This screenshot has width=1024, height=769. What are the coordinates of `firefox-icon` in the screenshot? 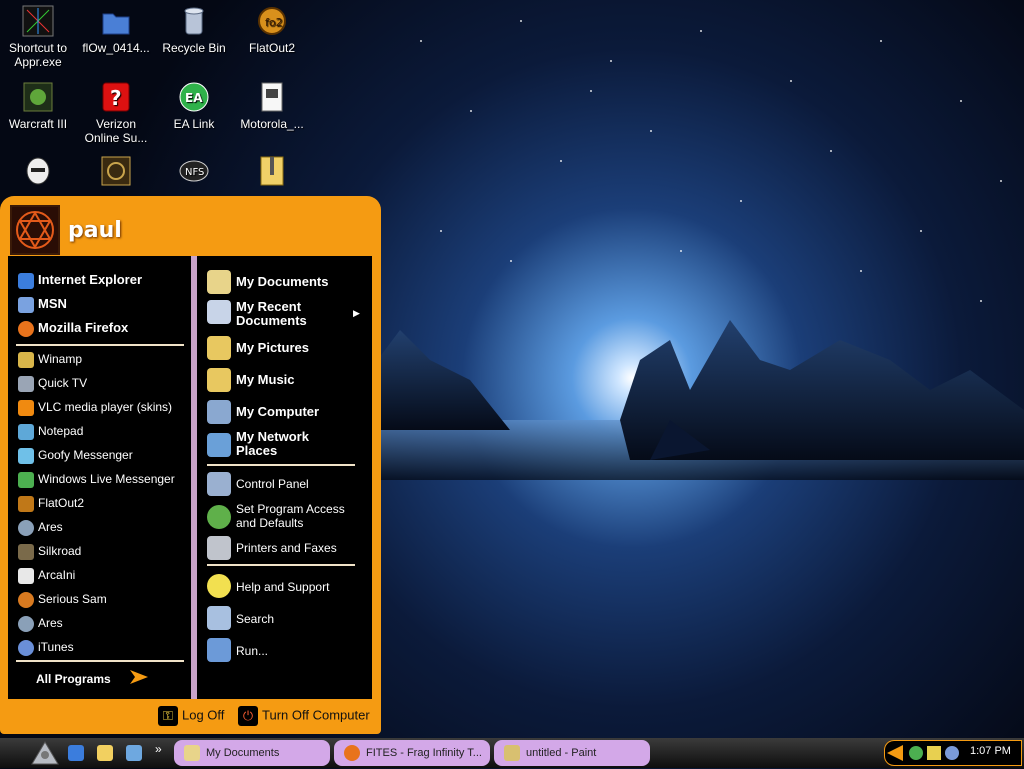 It's located at (352, 753).